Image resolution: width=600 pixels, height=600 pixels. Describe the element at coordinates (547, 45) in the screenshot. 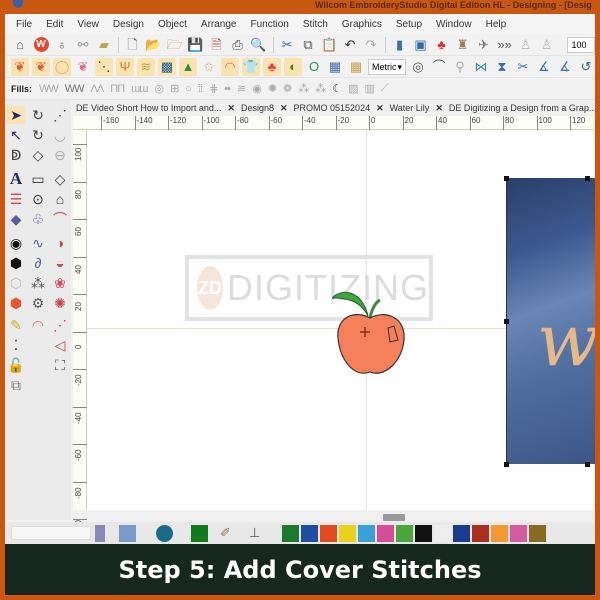

I see `person-alt-icon: ♙` at that location.